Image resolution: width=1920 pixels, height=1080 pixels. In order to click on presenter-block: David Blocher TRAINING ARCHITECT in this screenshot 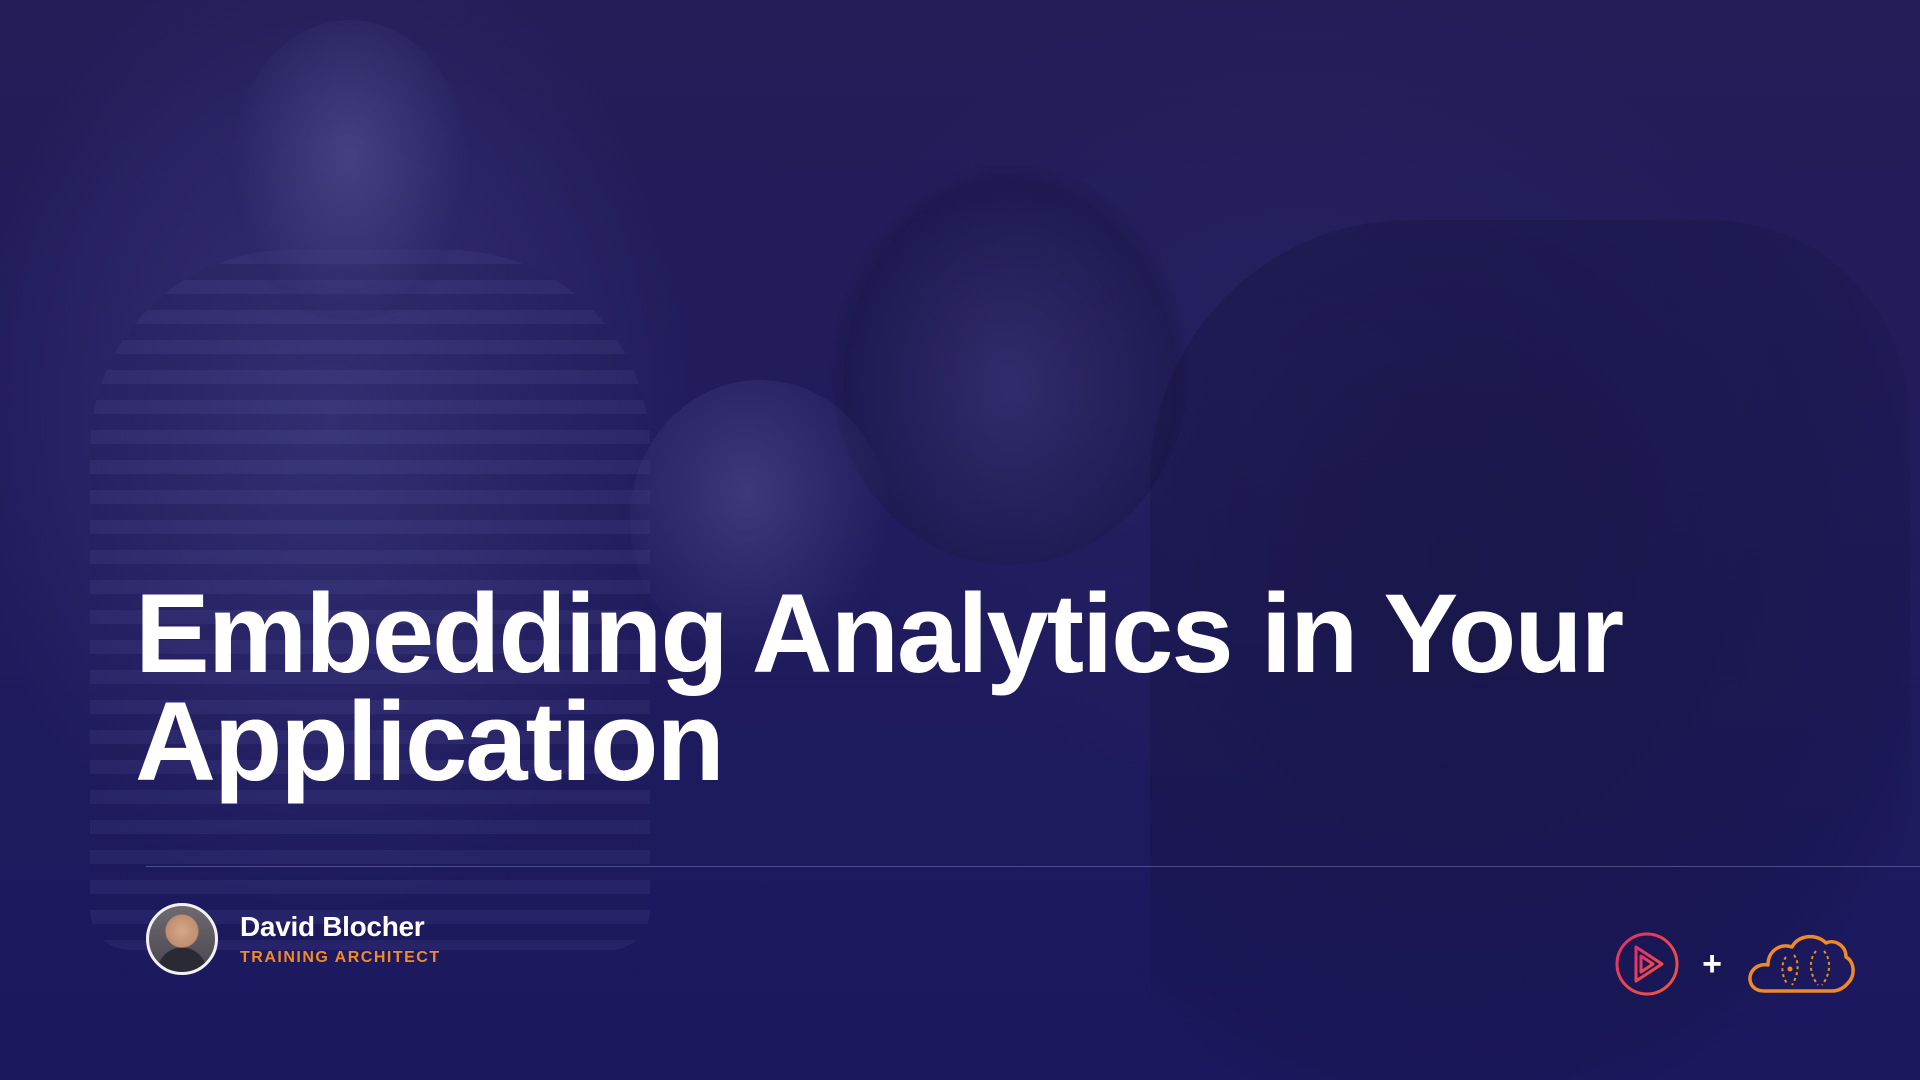, I will do `click(293, 939)`.